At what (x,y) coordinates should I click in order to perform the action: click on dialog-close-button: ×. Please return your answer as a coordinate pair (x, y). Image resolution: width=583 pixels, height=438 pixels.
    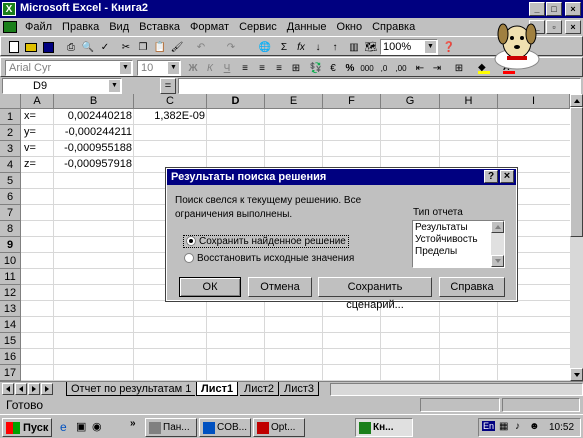
    Looking at the image, I should click on (507, 176).